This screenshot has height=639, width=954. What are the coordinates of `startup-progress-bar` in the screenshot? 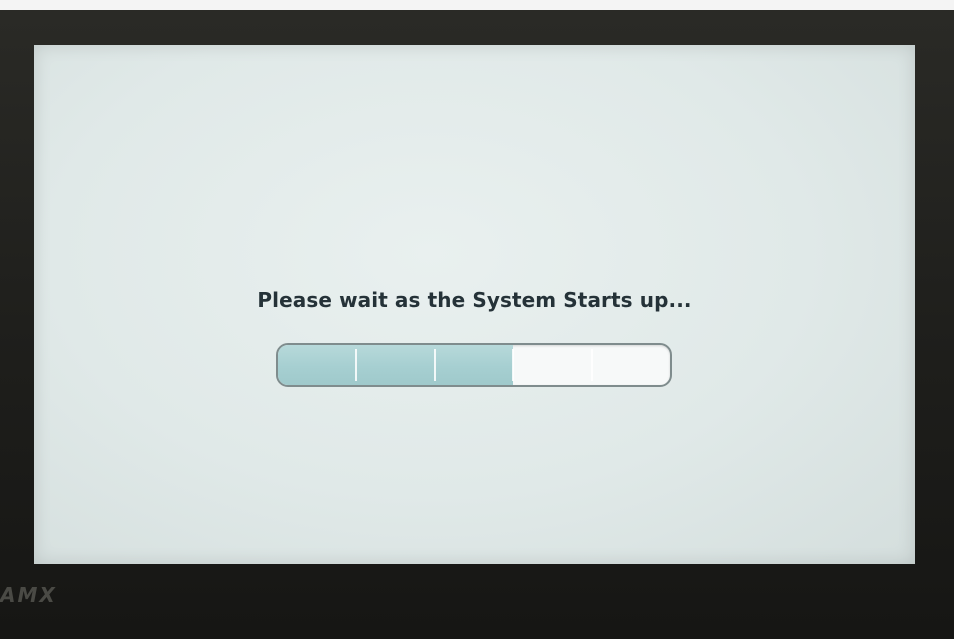 It's located at (474, 365).